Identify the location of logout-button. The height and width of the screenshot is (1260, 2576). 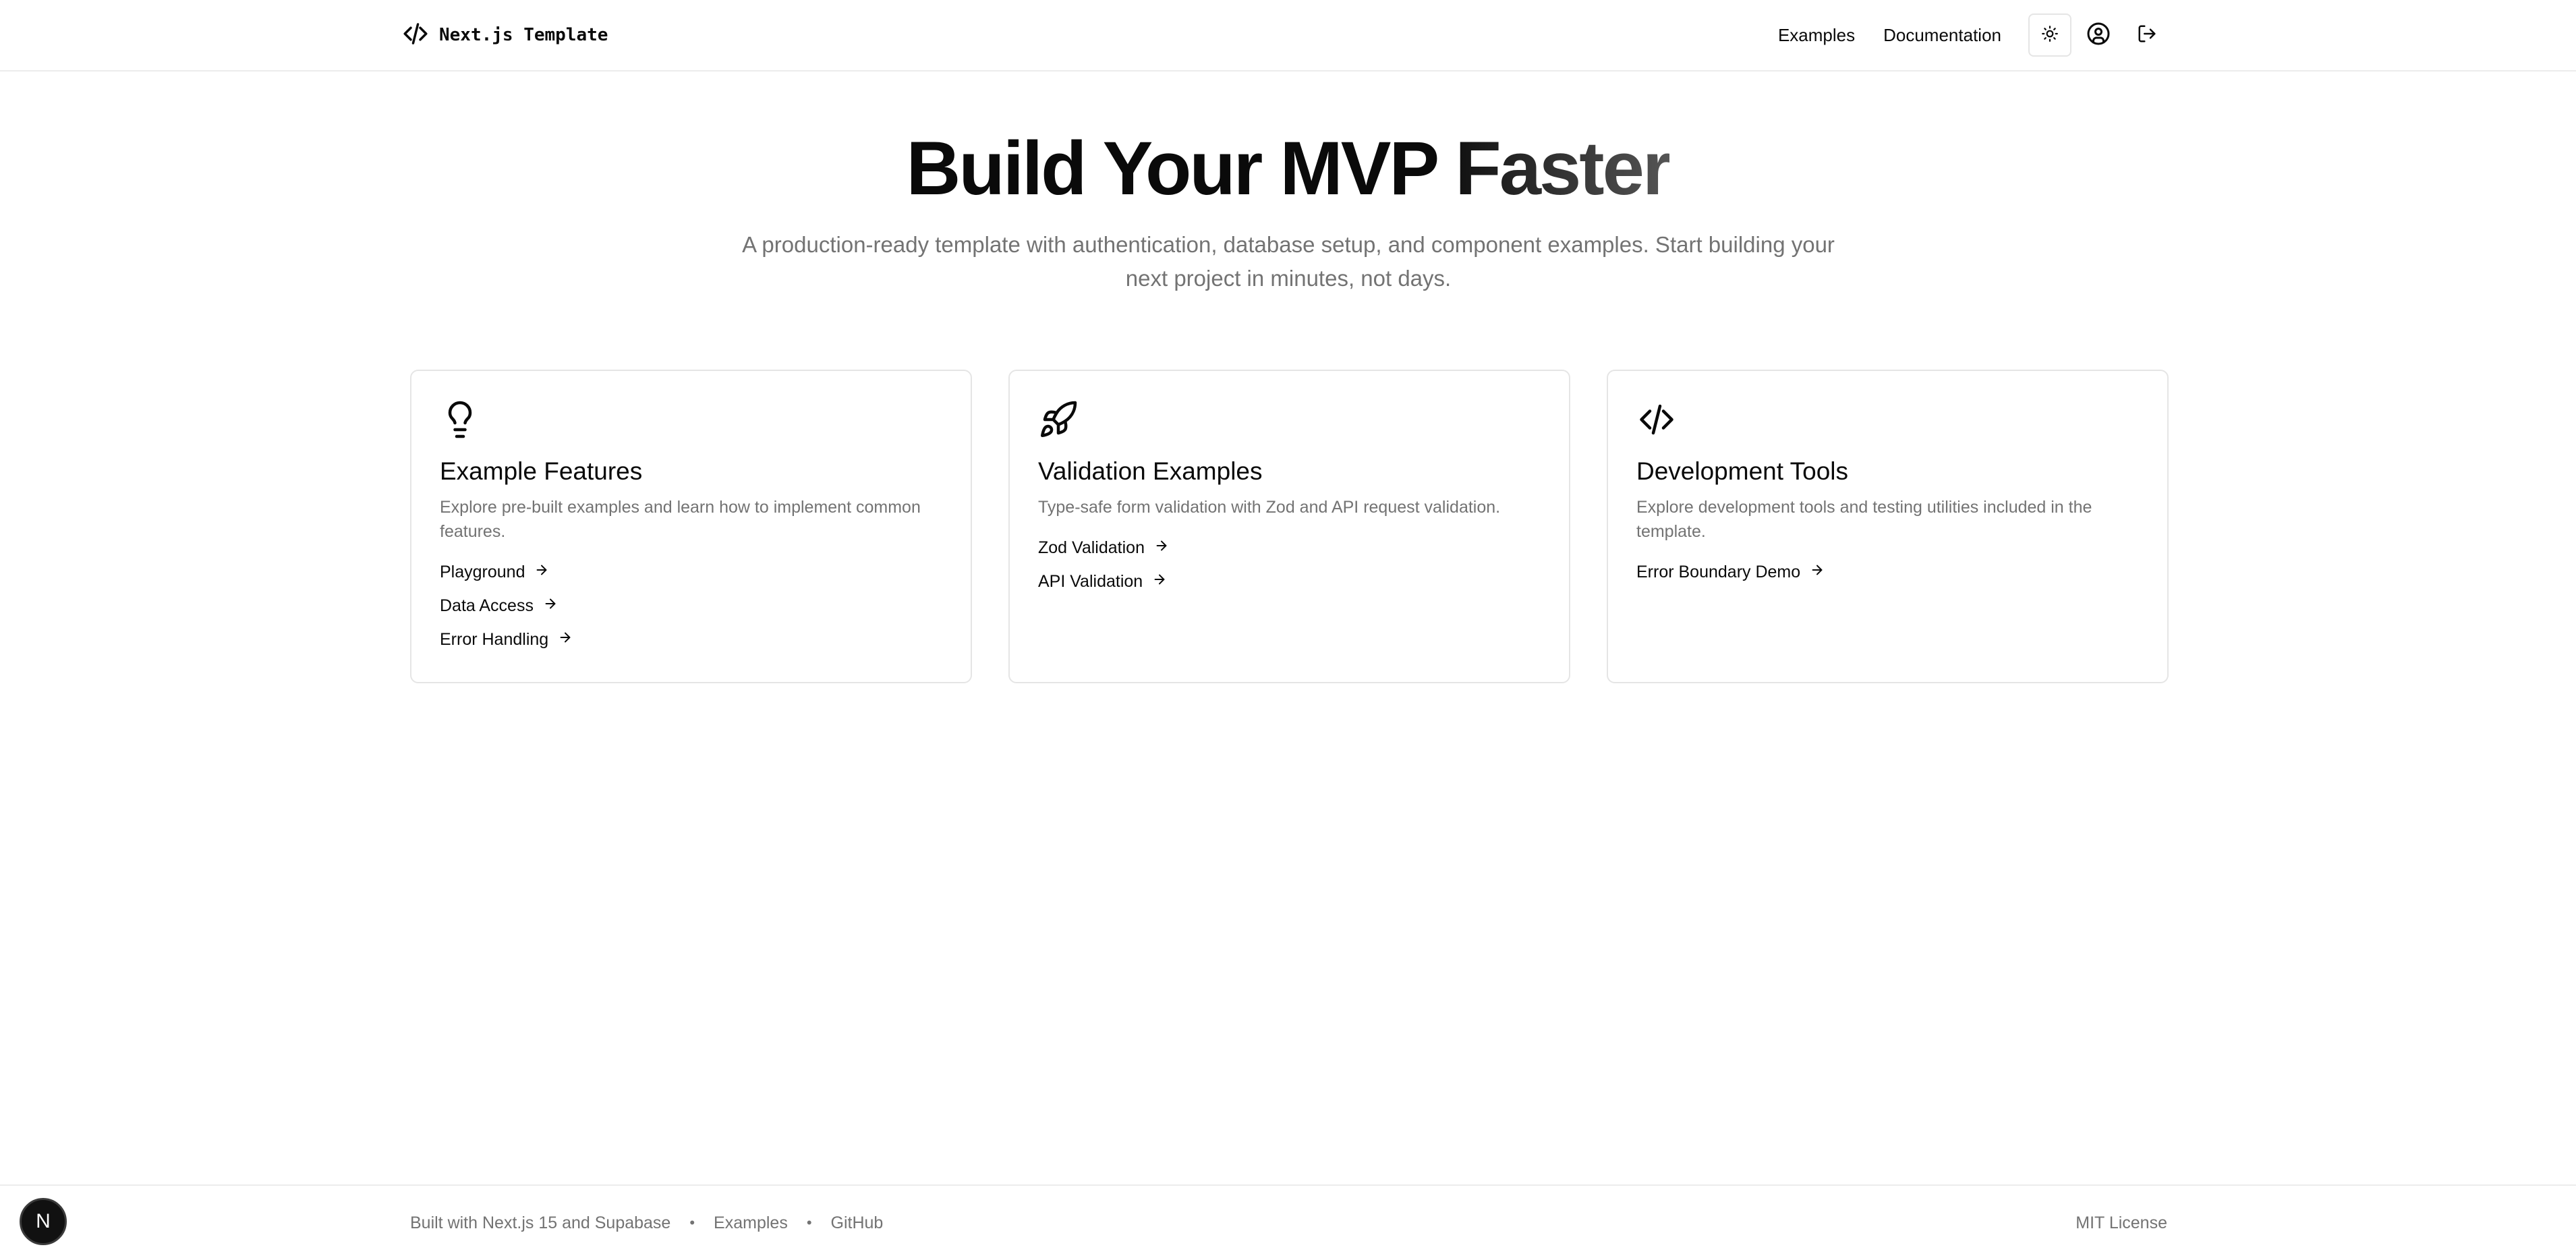
(2147, 35).